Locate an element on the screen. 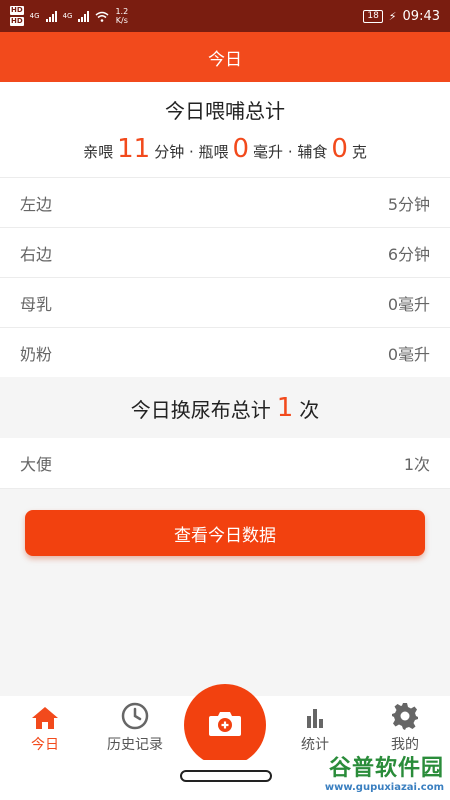 The image size is (450, 800). row-value: 6分钟 is located at coordinates (408, 254).